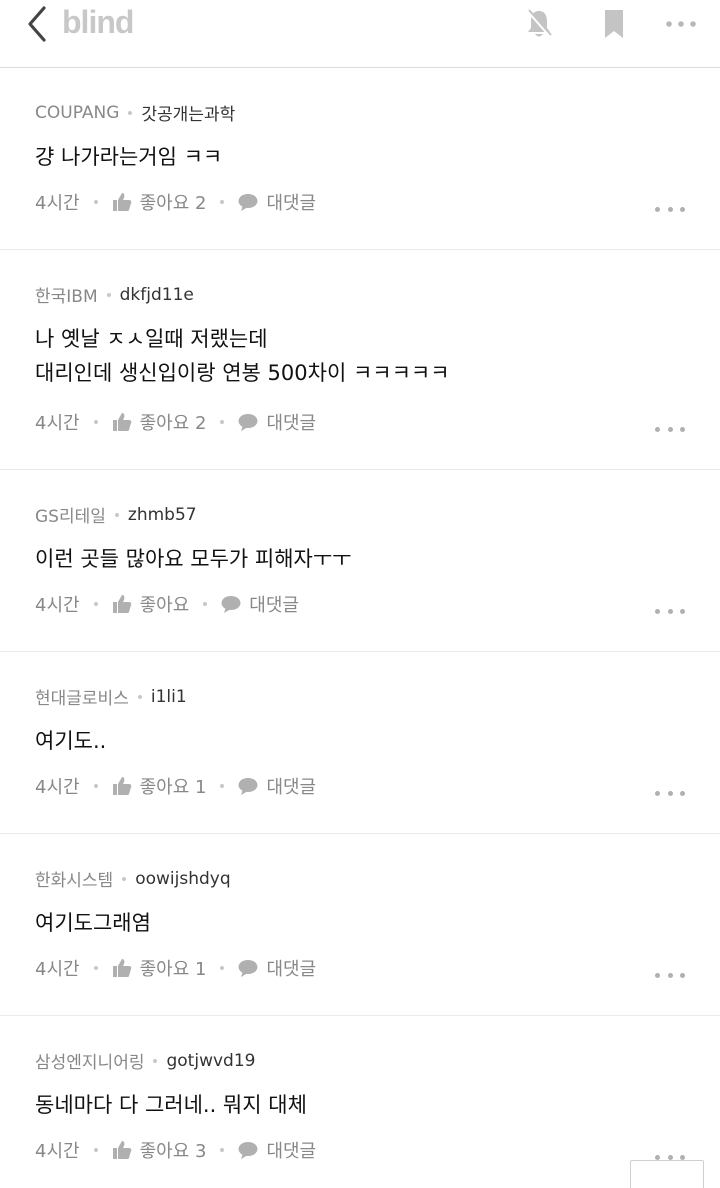 The width and height of the screenshot is (720, 1188). Describe the element at coordinates (182, 879) in the screenshot. I see `nickname: oowijshdyq` at that location.